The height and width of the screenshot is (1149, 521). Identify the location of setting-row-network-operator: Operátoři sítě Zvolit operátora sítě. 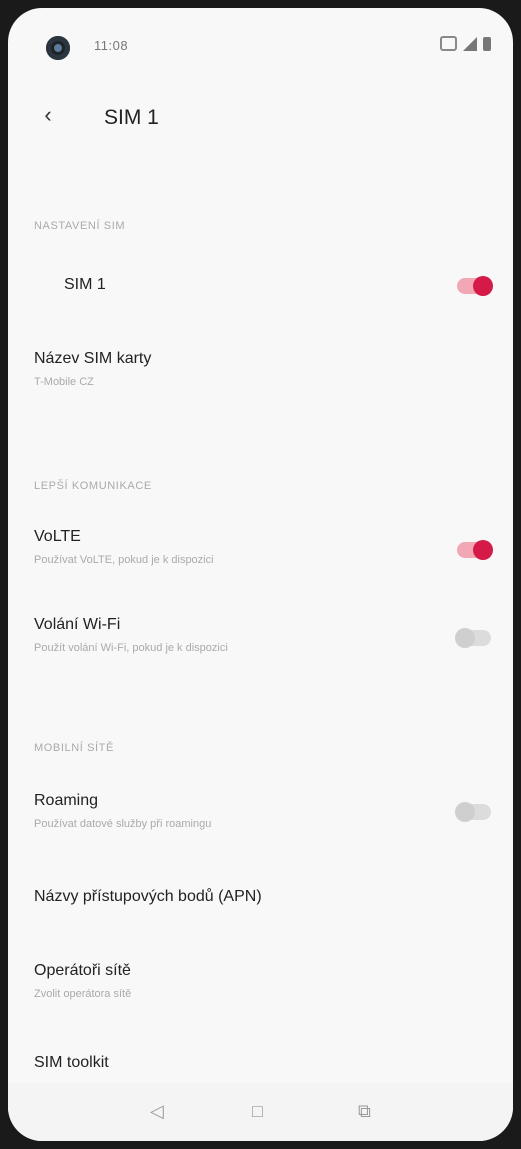
(260, 983).